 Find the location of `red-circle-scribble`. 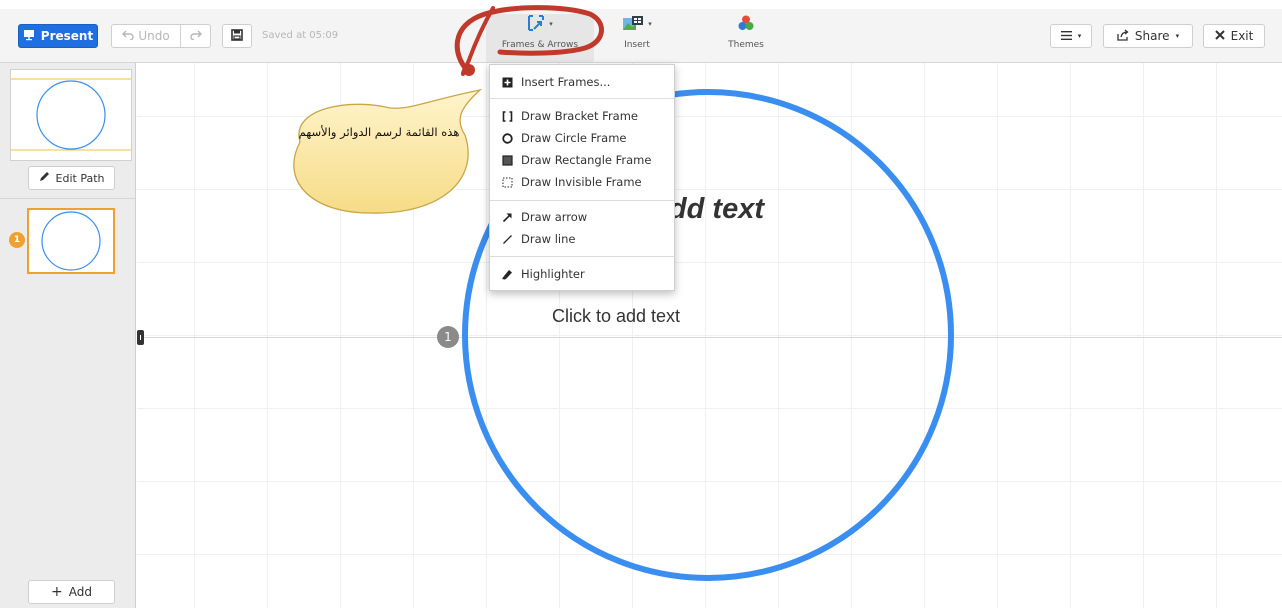

red-circle-scribble is located at coordinates (529, 40).